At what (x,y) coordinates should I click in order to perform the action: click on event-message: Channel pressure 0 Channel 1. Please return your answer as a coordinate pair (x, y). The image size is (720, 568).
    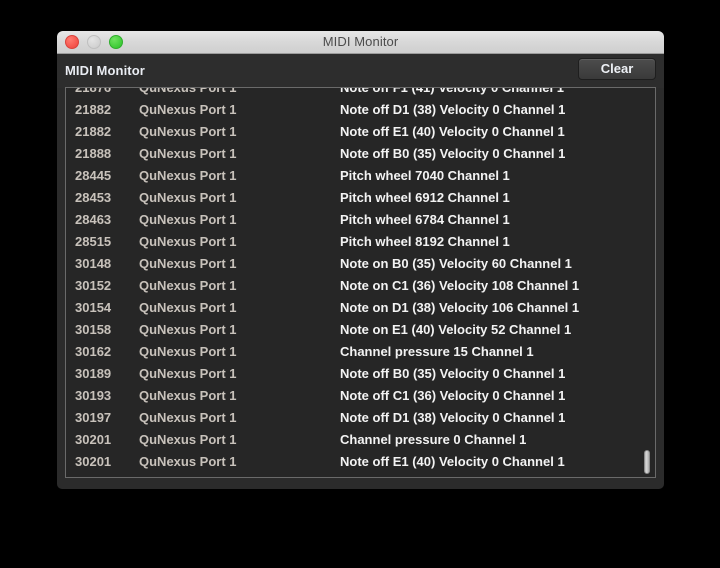
    Looking at the image, I should click on (433, 439).